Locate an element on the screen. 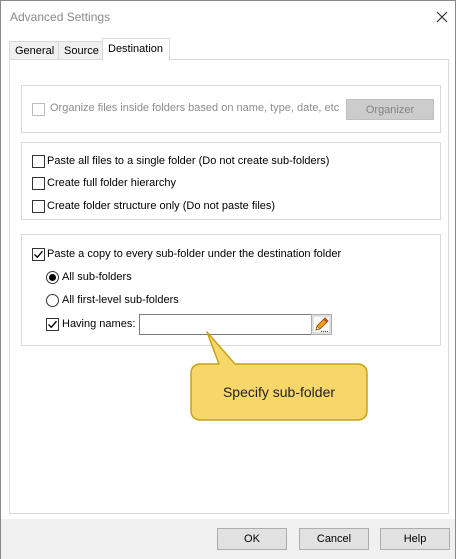  tab-source-label: Source is located at coordinates (81, 51).